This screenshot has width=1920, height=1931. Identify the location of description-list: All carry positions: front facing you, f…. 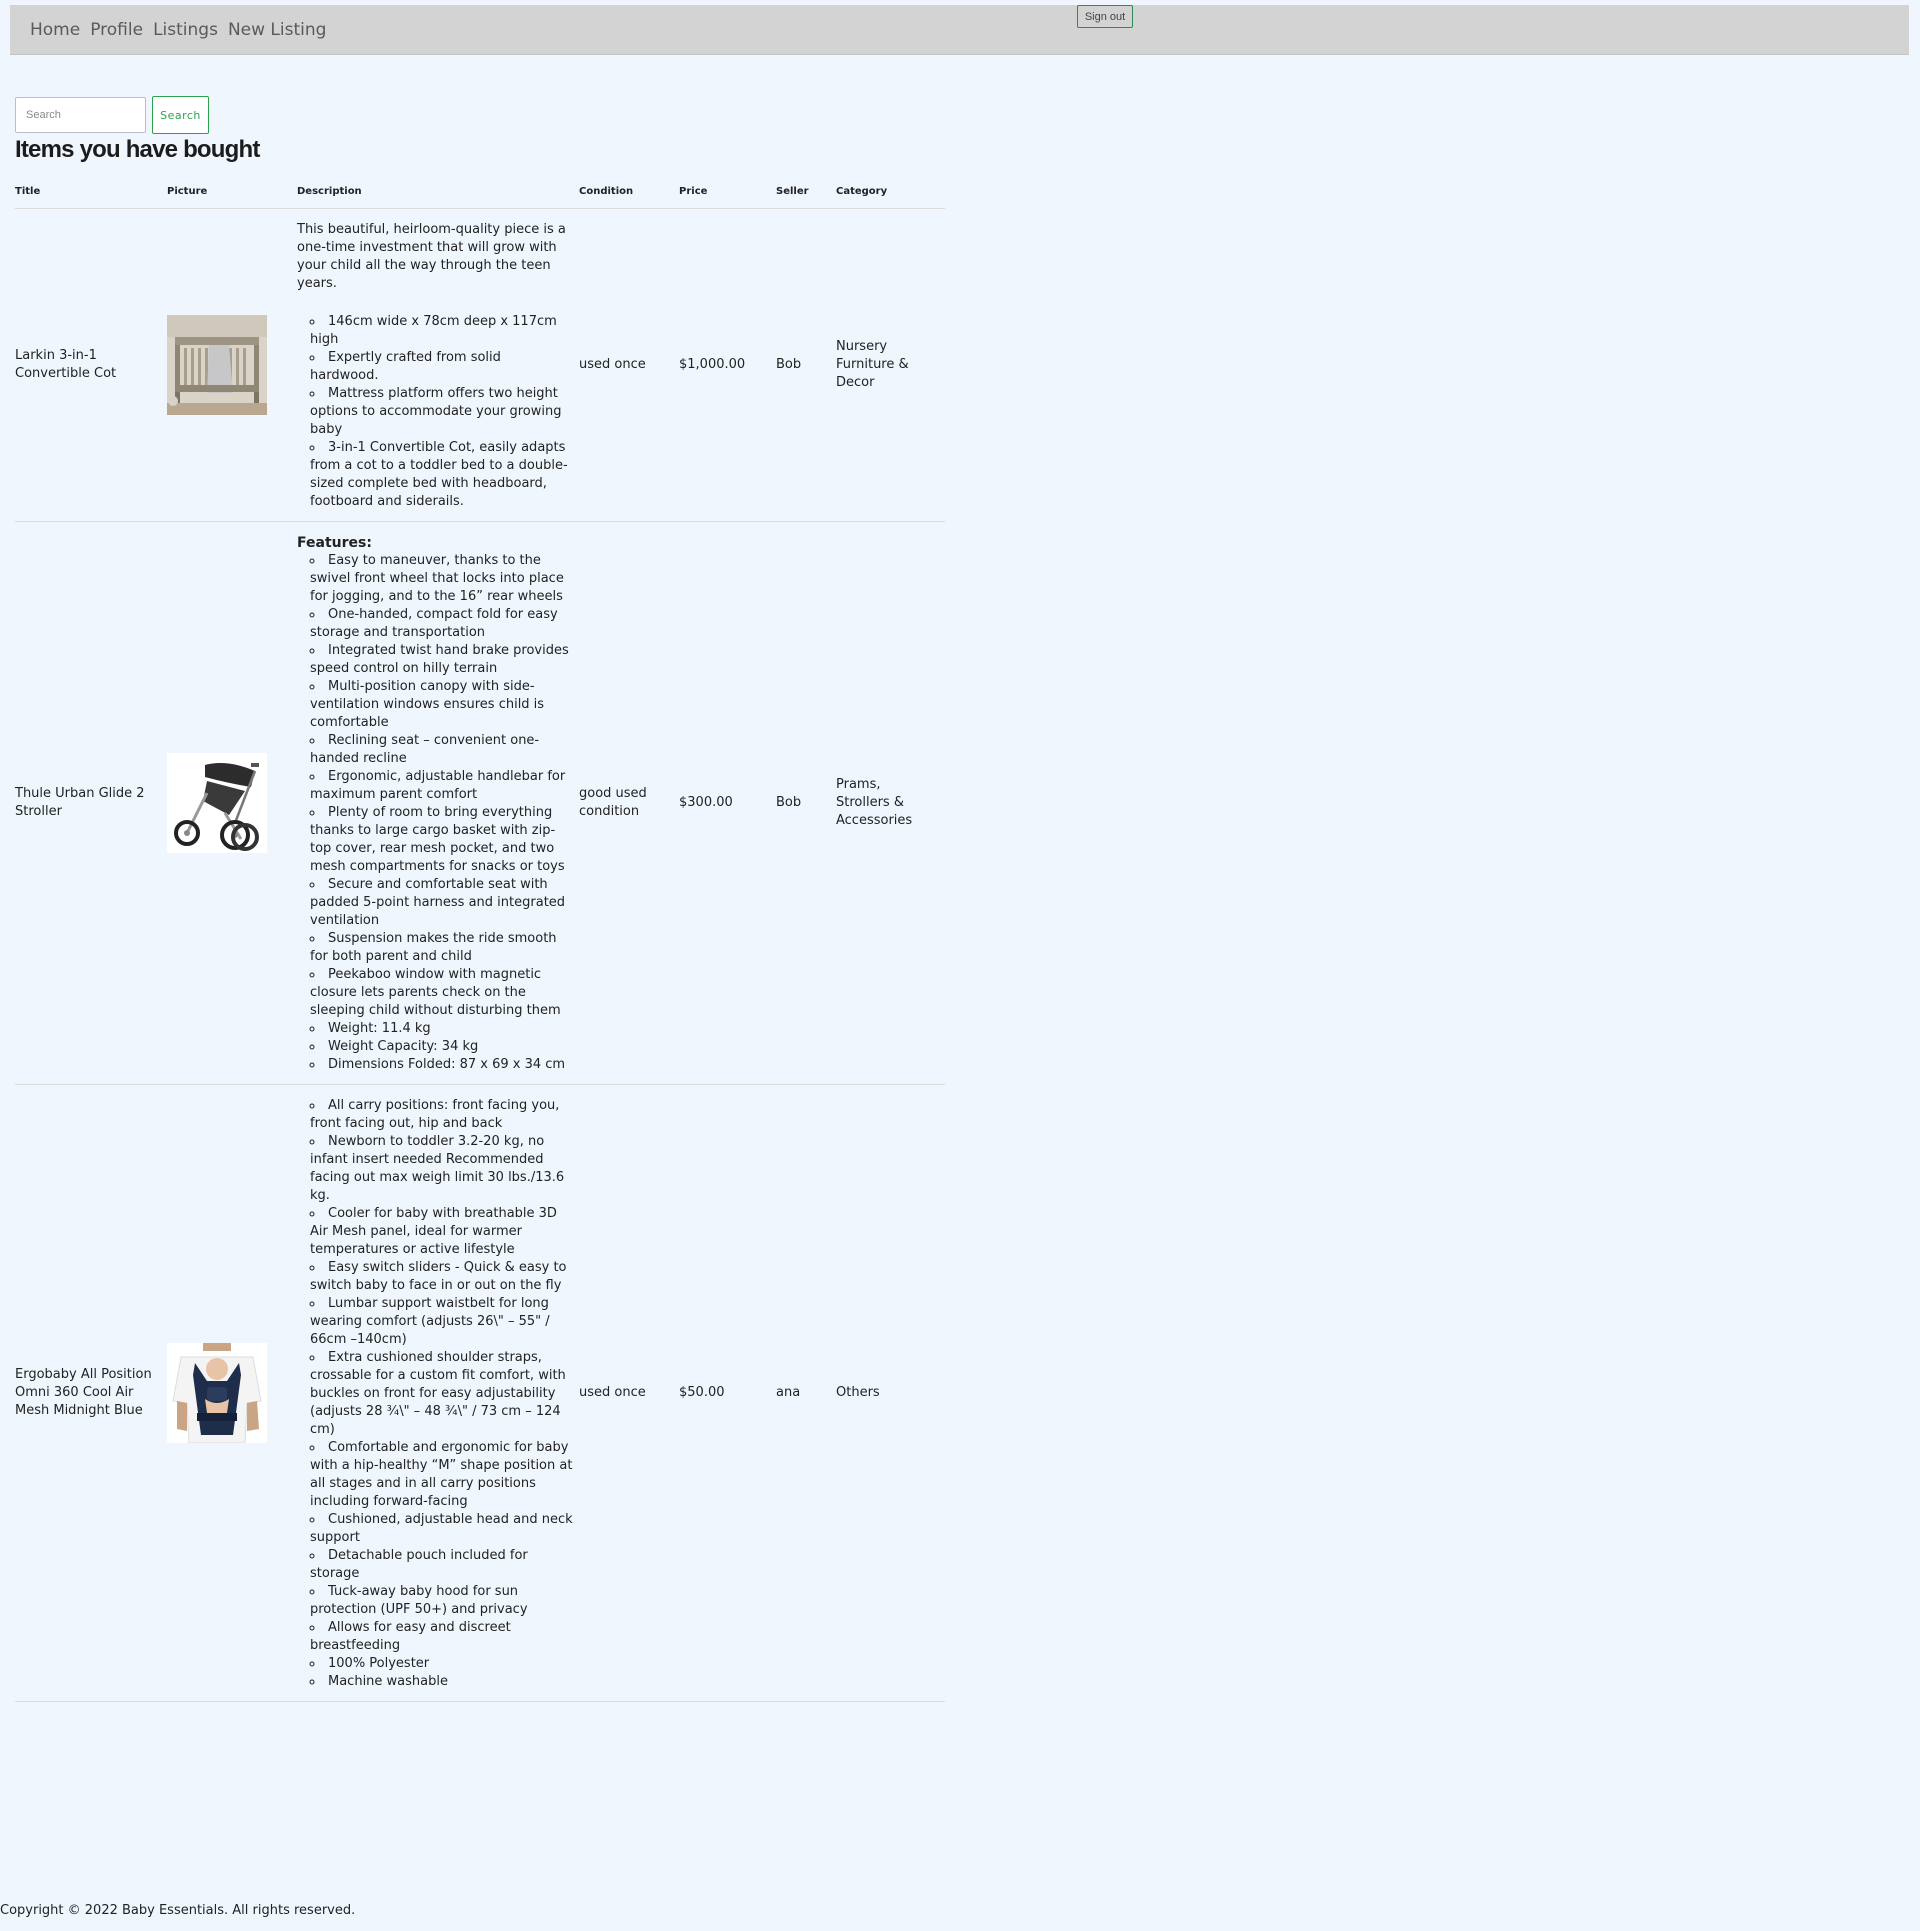
(438, 1394).